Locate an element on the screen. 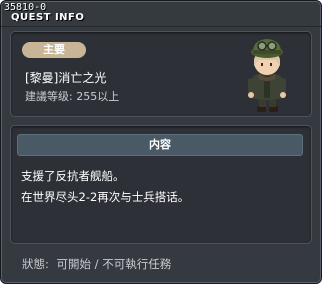  content-line: 支援了反抗者舰船。 is located at coordinates (73, 176).